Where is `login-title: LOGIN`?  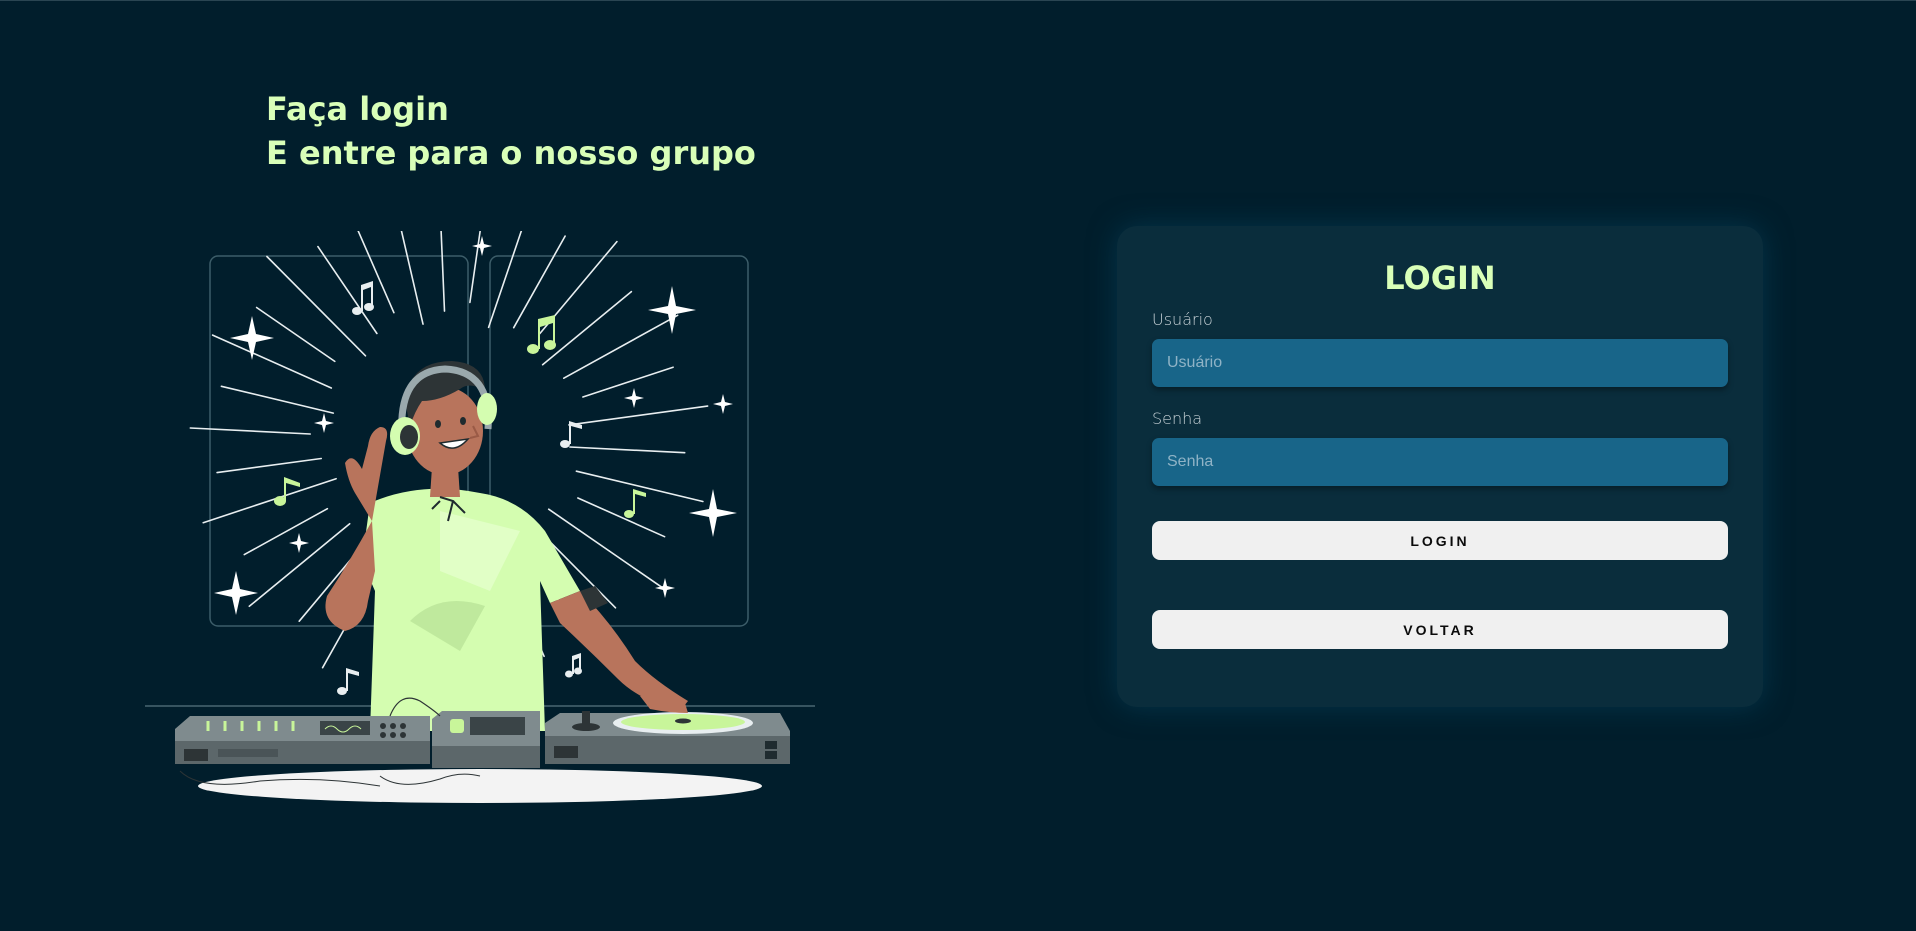
login-title: LOGIN is located at coordinates (1440, 278).